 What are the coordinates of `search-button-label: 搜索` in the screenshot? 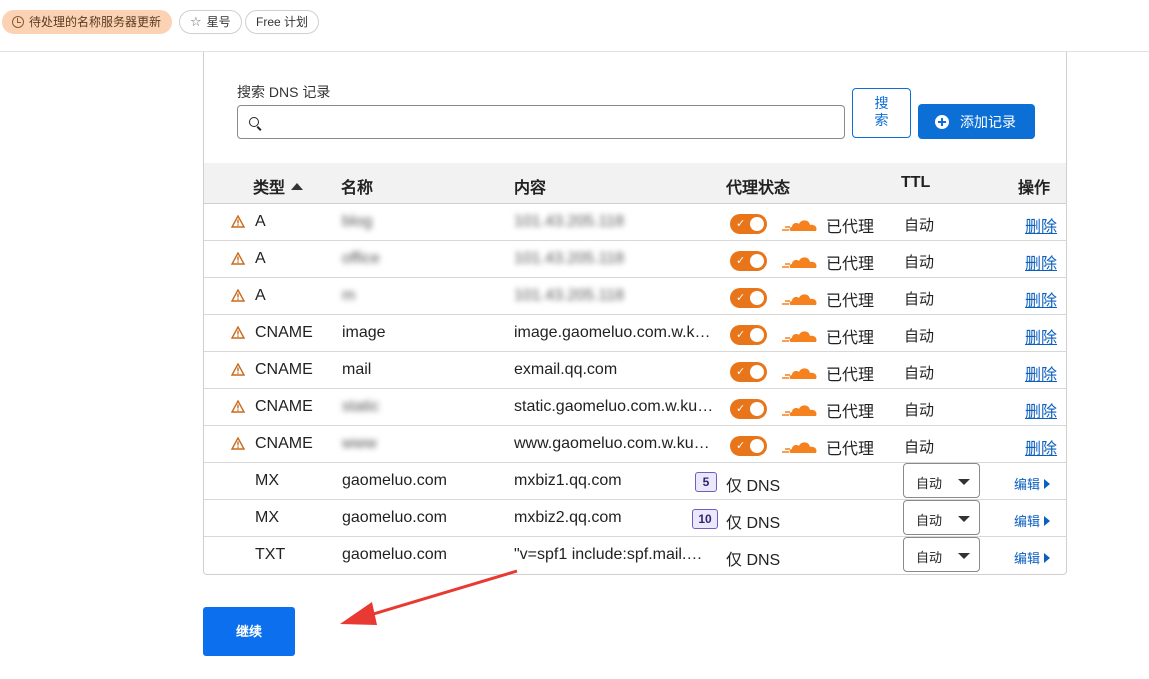 It's located at (881, 111).